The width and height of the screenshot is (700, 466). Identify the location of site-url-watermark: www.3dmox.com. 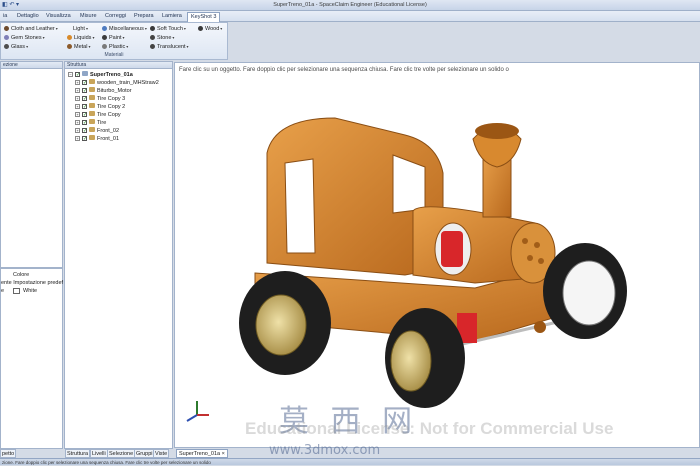
(325, 450).